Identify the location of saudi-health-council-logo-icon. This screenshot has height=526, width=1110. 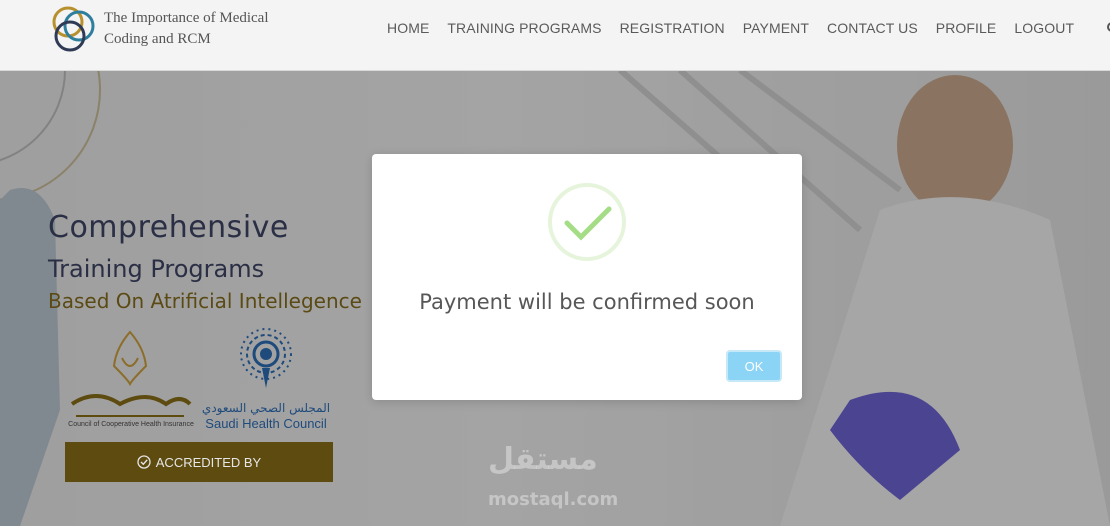
(266, 358).